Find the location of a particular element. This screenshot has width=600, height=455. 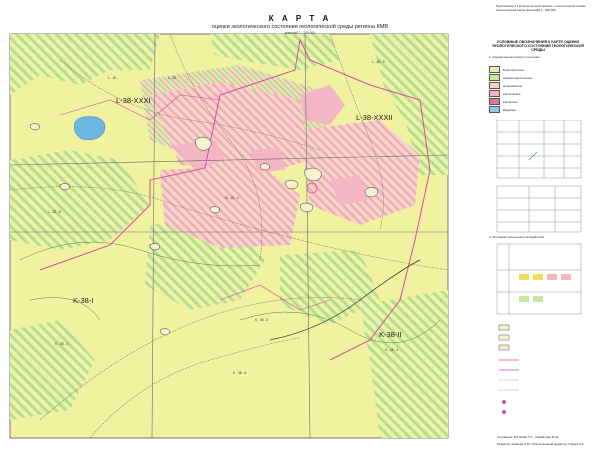

legend-section-2: 2. Источники техногенного воздействия is located at coordinates (516, 237).